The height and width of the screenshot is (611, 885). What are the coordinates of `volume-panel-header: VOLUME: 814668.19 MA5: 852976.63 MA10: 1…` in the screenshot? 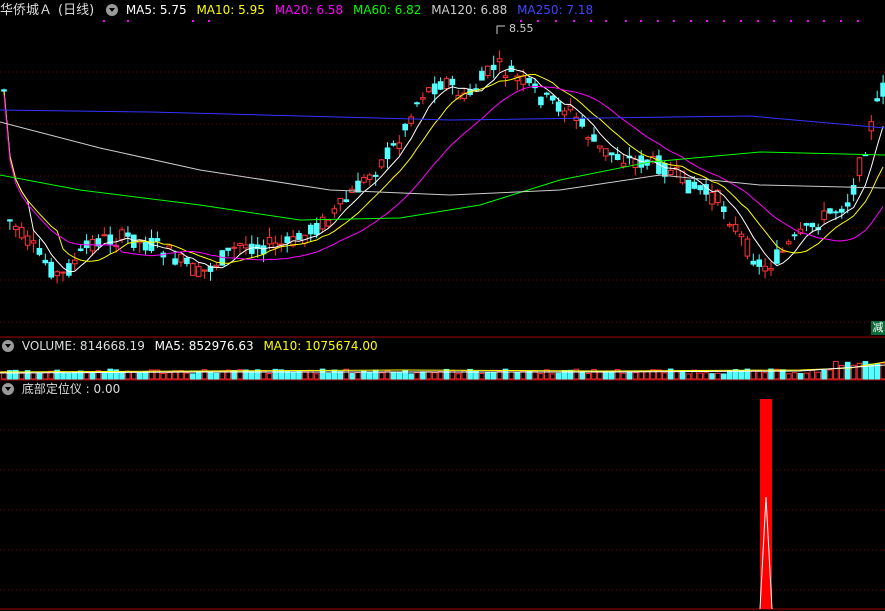 It's located at (192, 346).